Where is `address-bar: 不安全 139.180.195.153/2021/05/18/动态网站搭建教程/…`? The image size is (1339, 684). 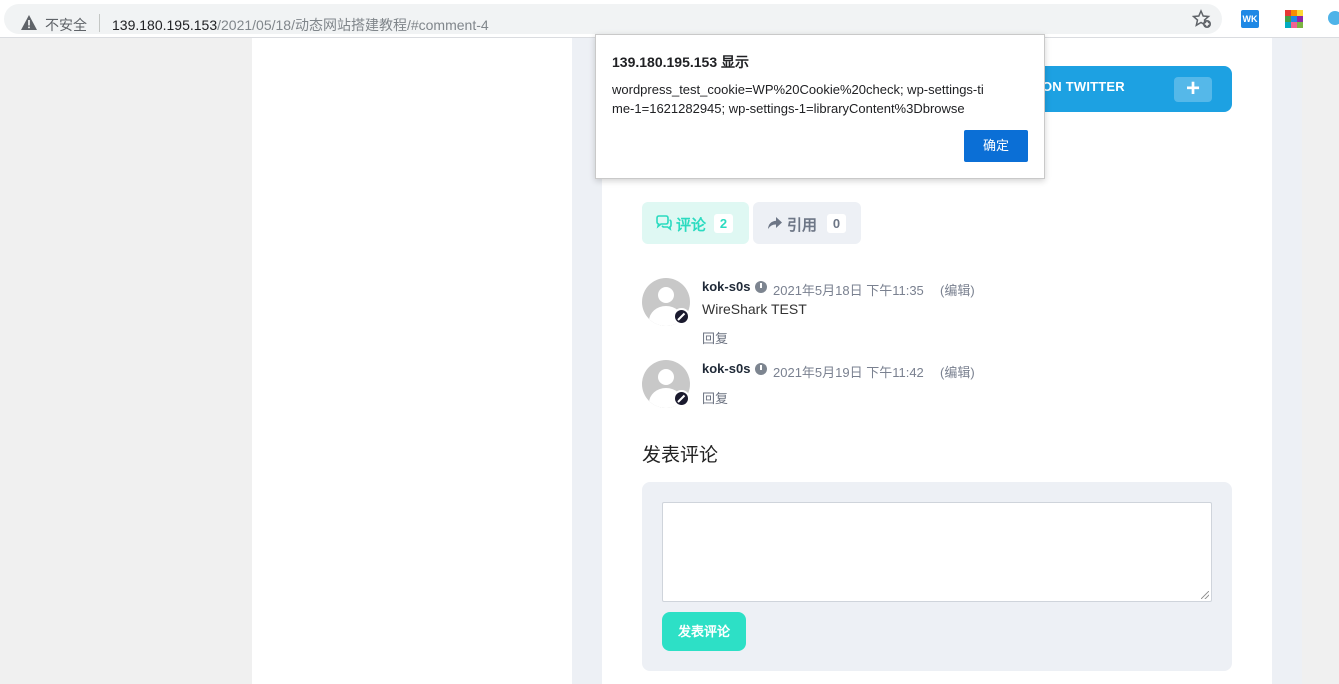 address-bar: 不安全 139.180.195.153/2021/05/18/动态网站搭建教程/… is located at coordinates (613, 19).